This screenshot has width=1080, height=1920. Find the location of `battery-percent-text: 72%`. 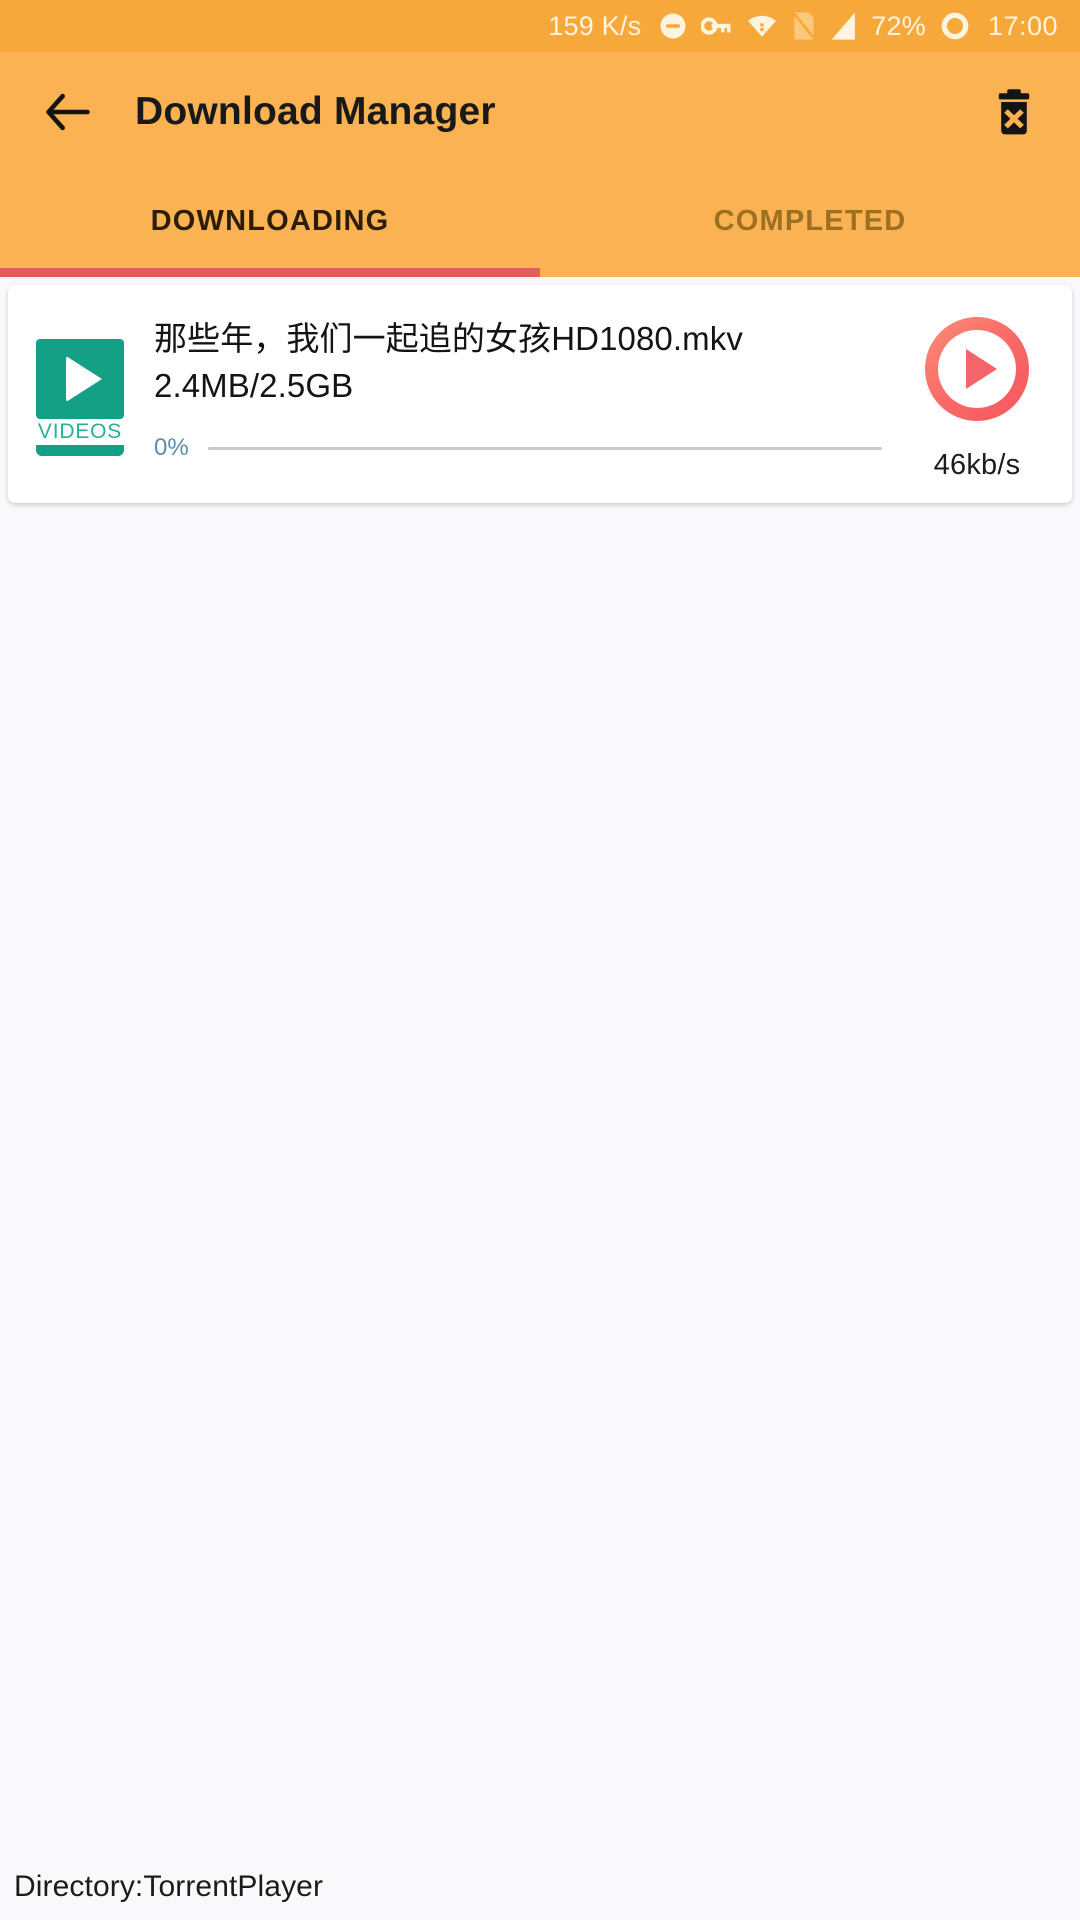

battery-percent-text: 72% is located at coordinates (898, 25).